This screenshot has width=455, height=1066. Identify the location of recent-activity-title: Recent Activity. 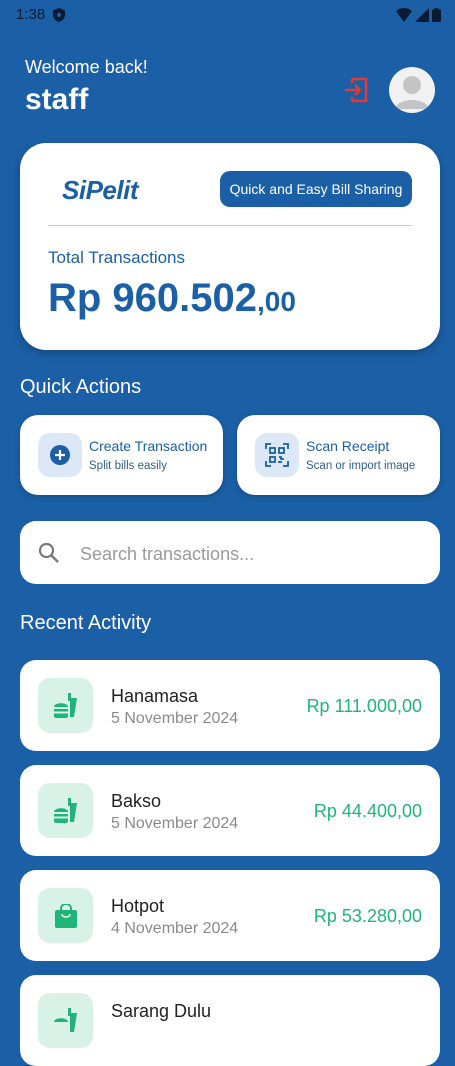
(86, 623).